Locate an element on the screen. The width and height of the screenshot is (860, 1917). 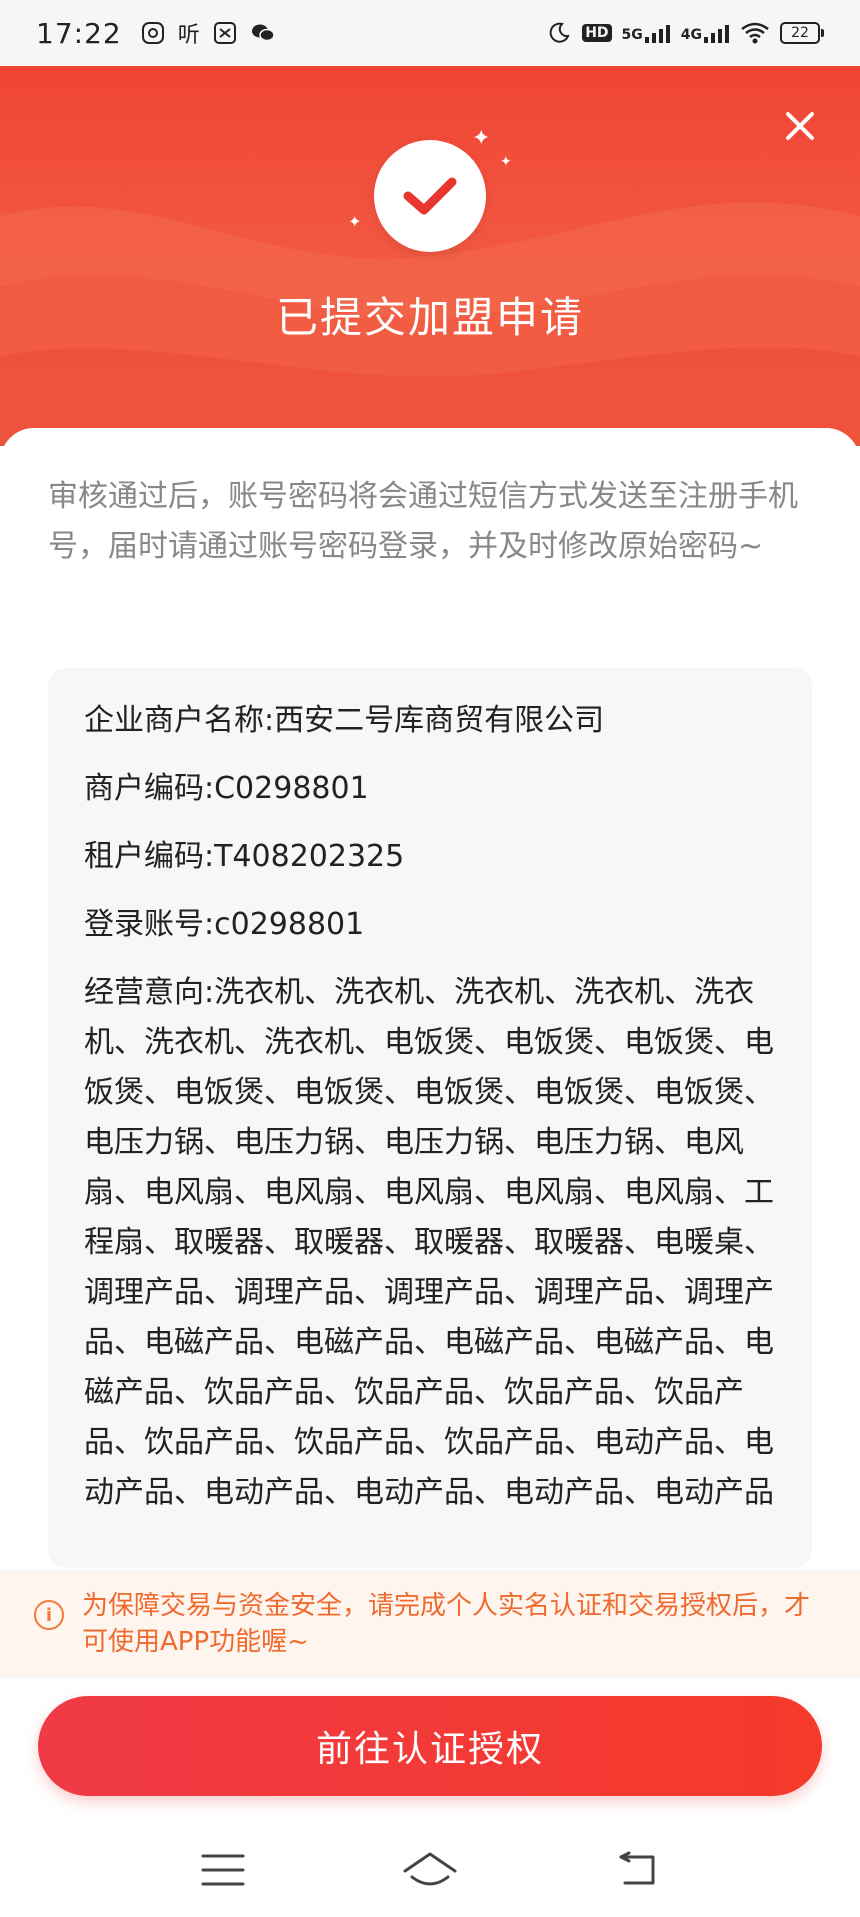
menu-icon is located at coordinates (223, 1869).